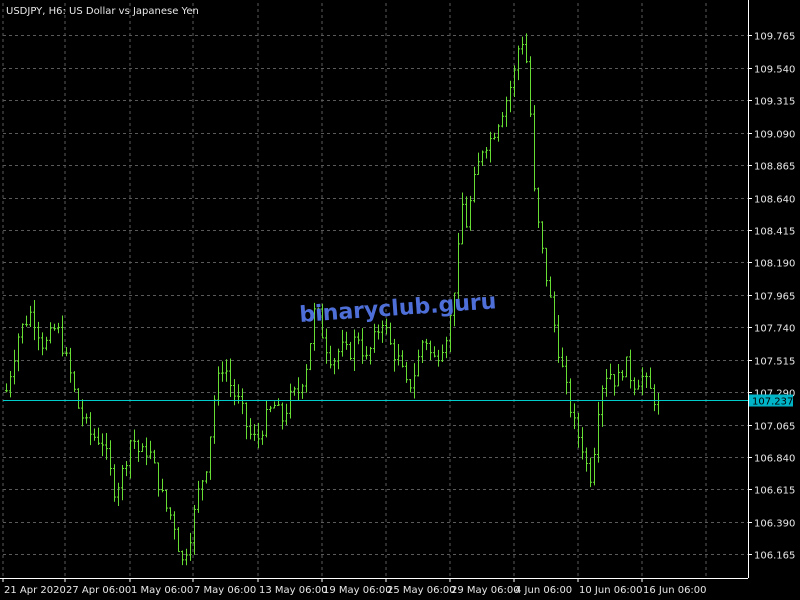  What do you see at coordinates (774, 491) in the screenshot?
I see `y-tick-label: 106.615` at bounding box center [774, 491].